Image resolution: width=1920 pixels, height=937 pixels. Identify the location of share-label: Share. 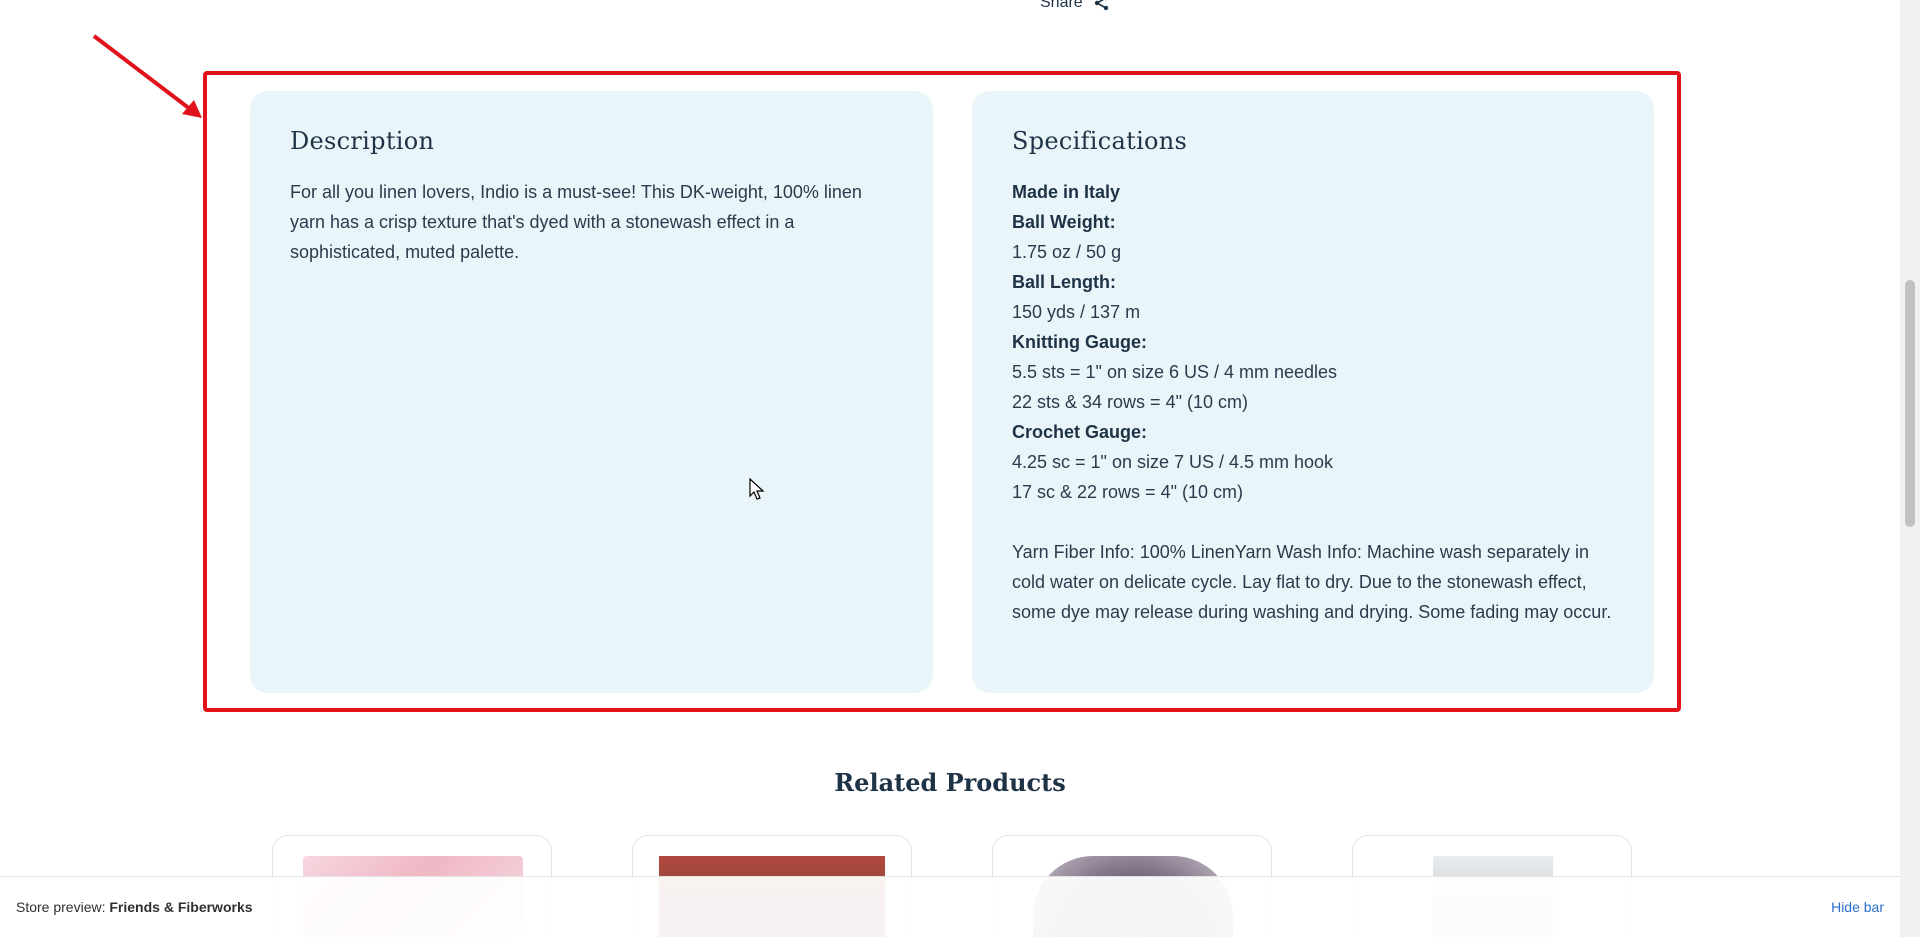
(1061, 5).